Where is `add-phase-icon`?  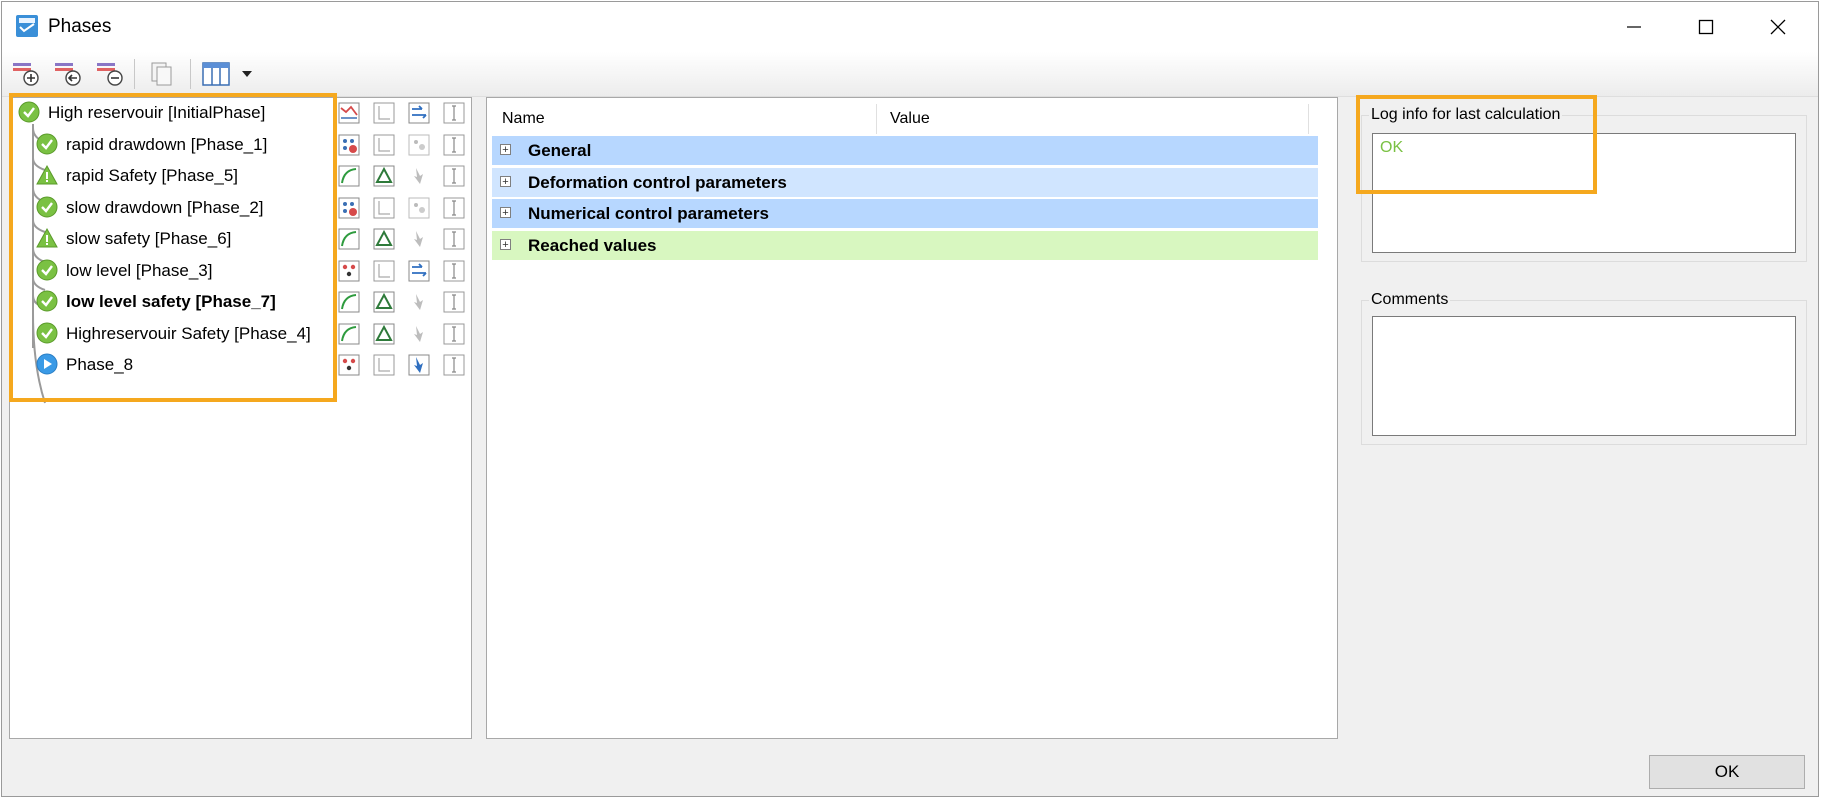
add-phase-icon is located at coordinates (26, 74).